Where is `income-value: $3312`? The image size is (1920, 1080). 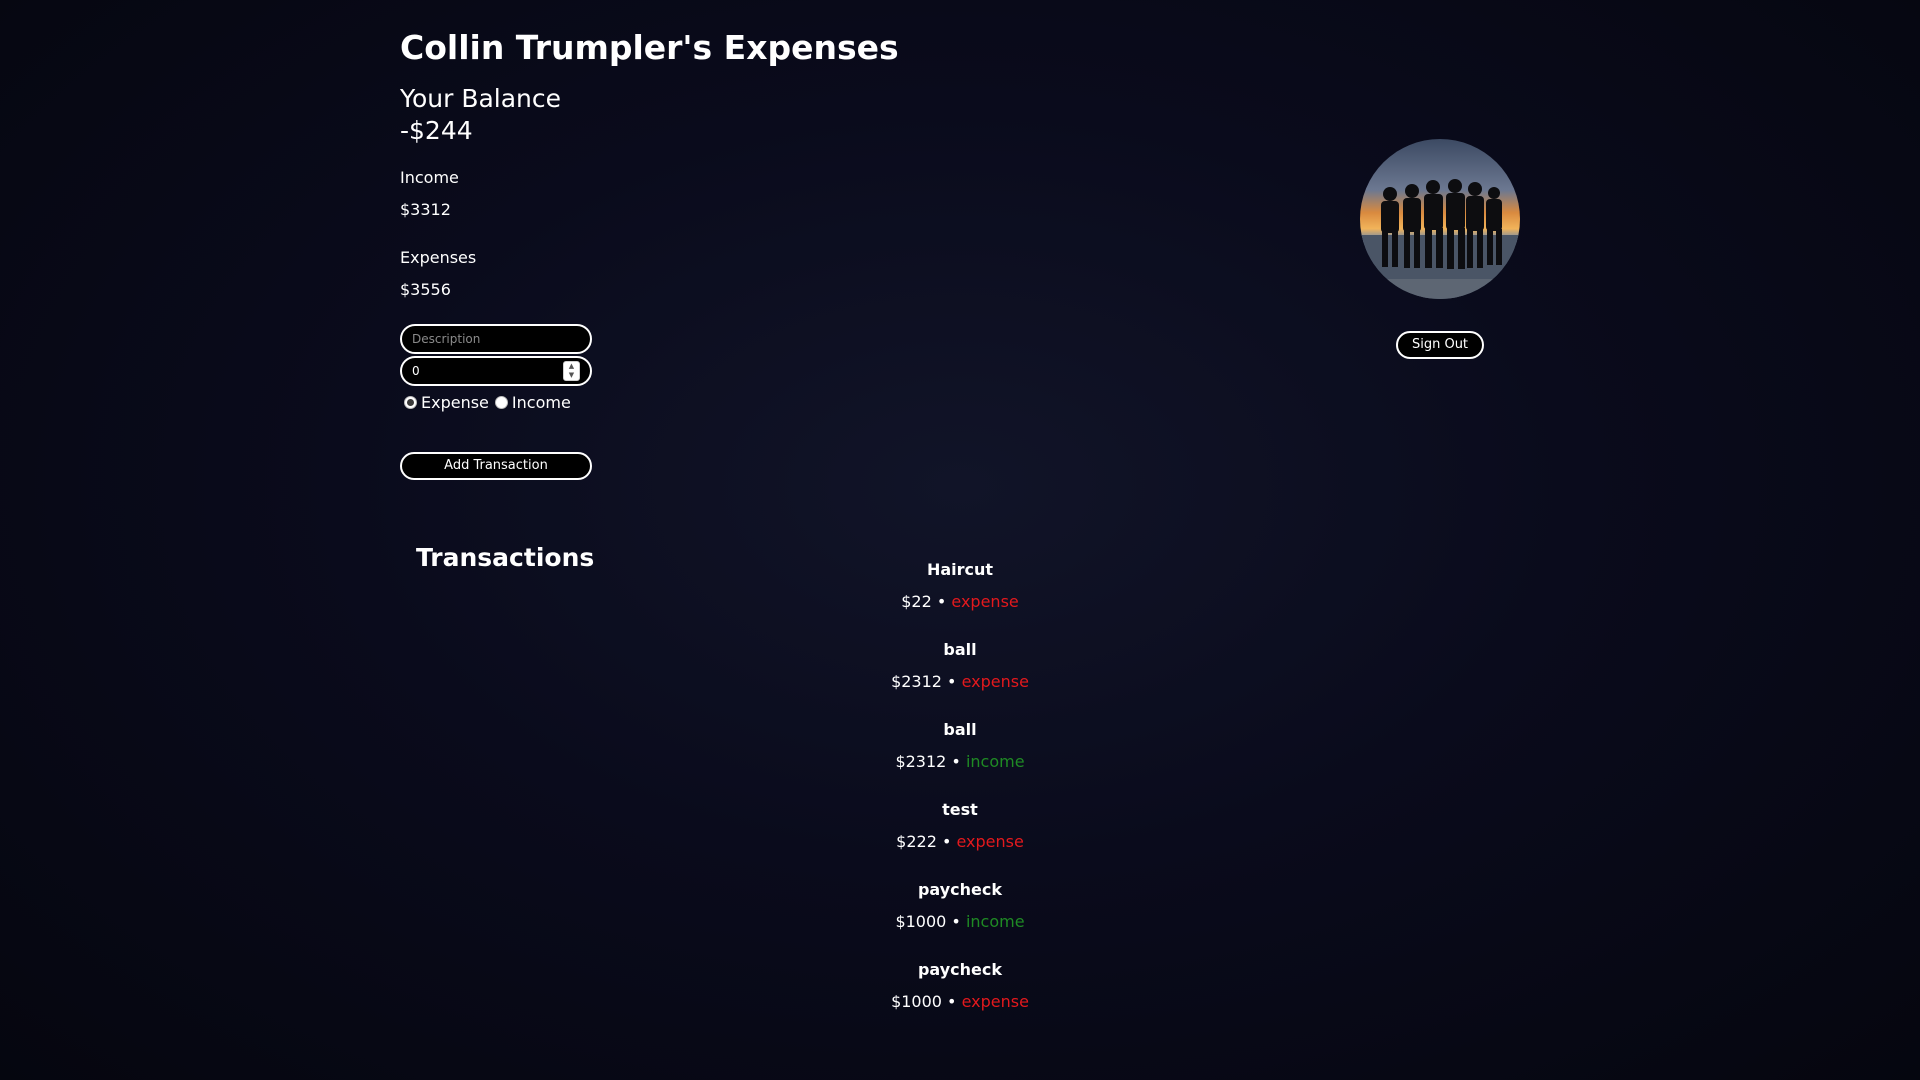 income-value: $3312 is located at coordinates (425, 209).